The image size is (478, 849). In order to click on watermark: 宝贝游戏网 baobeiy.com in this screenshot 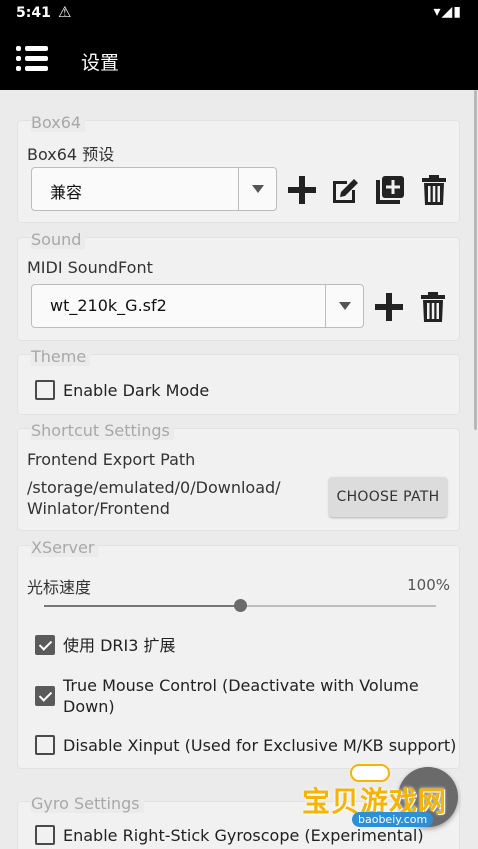, I will do `click(377, 793)`.